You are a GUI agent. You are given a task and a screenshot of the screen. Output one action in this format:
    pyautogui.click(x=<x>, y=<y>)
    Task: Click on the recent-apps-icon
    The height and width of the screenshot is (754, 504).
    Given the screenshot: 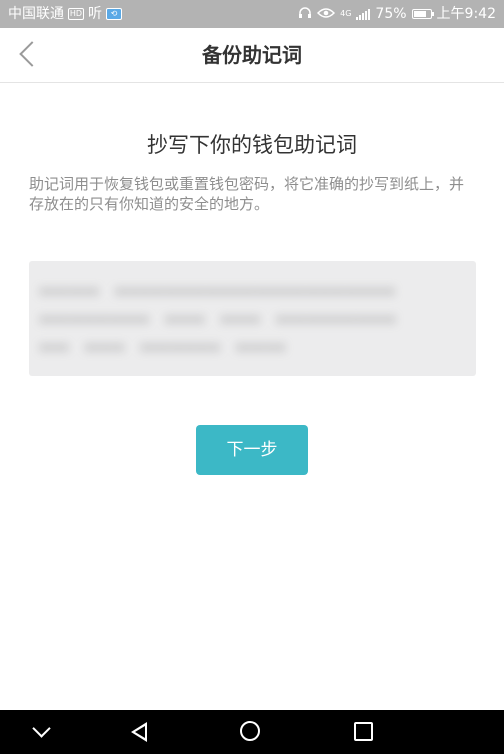 What is the action you would take?
    pyautogui.click(x=364, y=732)
    